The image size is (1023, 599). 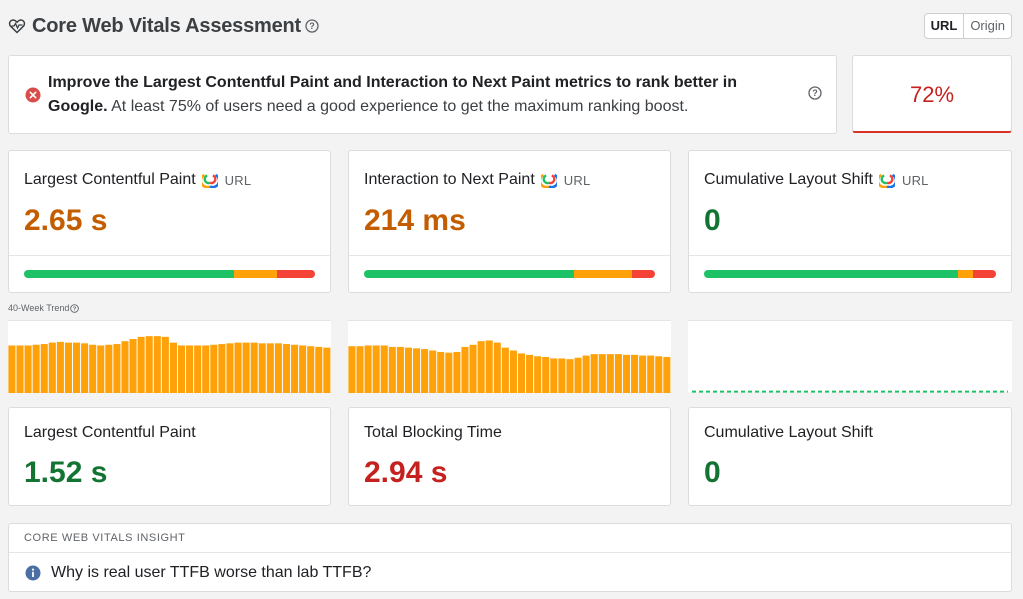 What do you see at coordinates (712, 472) in the screenshot?
I see `metric-value: 0` at bounding box center [712, 472].